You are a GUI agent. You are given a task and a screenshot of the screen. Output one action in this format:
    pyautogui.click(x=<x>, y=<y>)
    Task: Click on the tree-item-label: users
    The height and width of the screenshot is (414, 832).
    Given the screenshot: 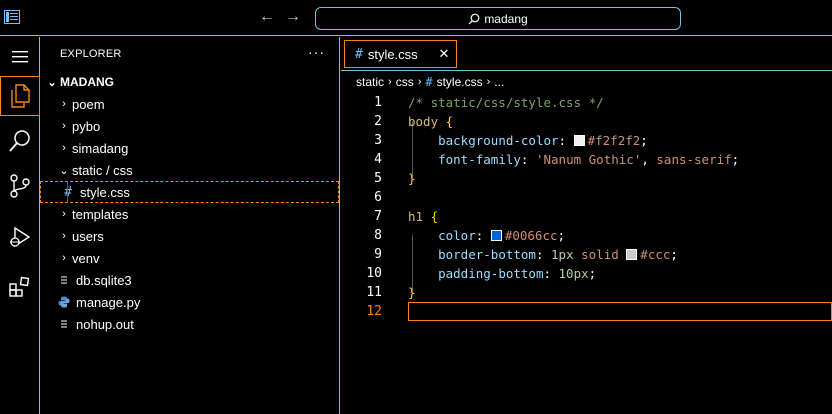 What is the action you would take?
    pyautogui.click(x=88, y=236)
    